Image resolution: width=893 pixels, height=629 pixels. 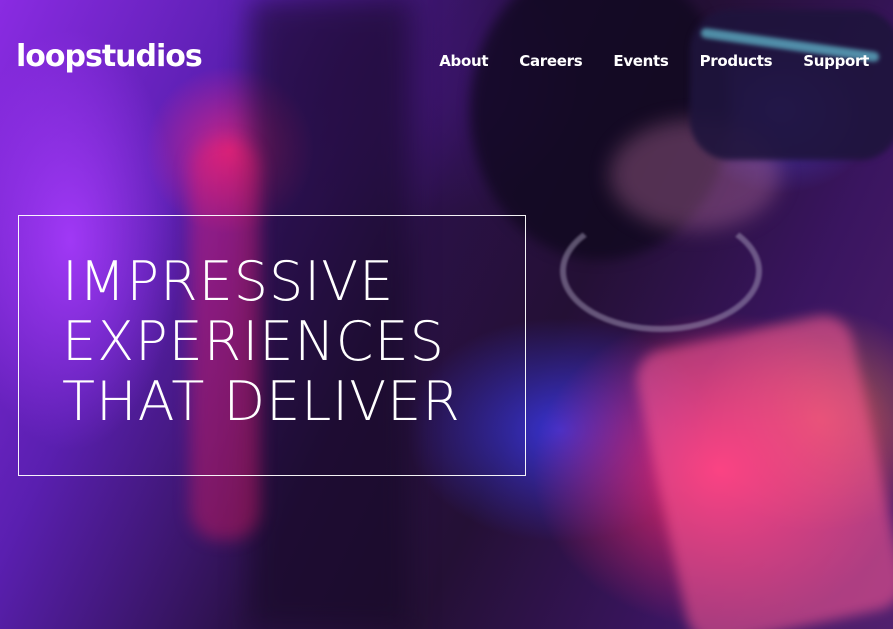 What do you see at coordinates (463, 61) in the screenshot?
I see `nav-link-about: About` at bounding box center [463, 61].